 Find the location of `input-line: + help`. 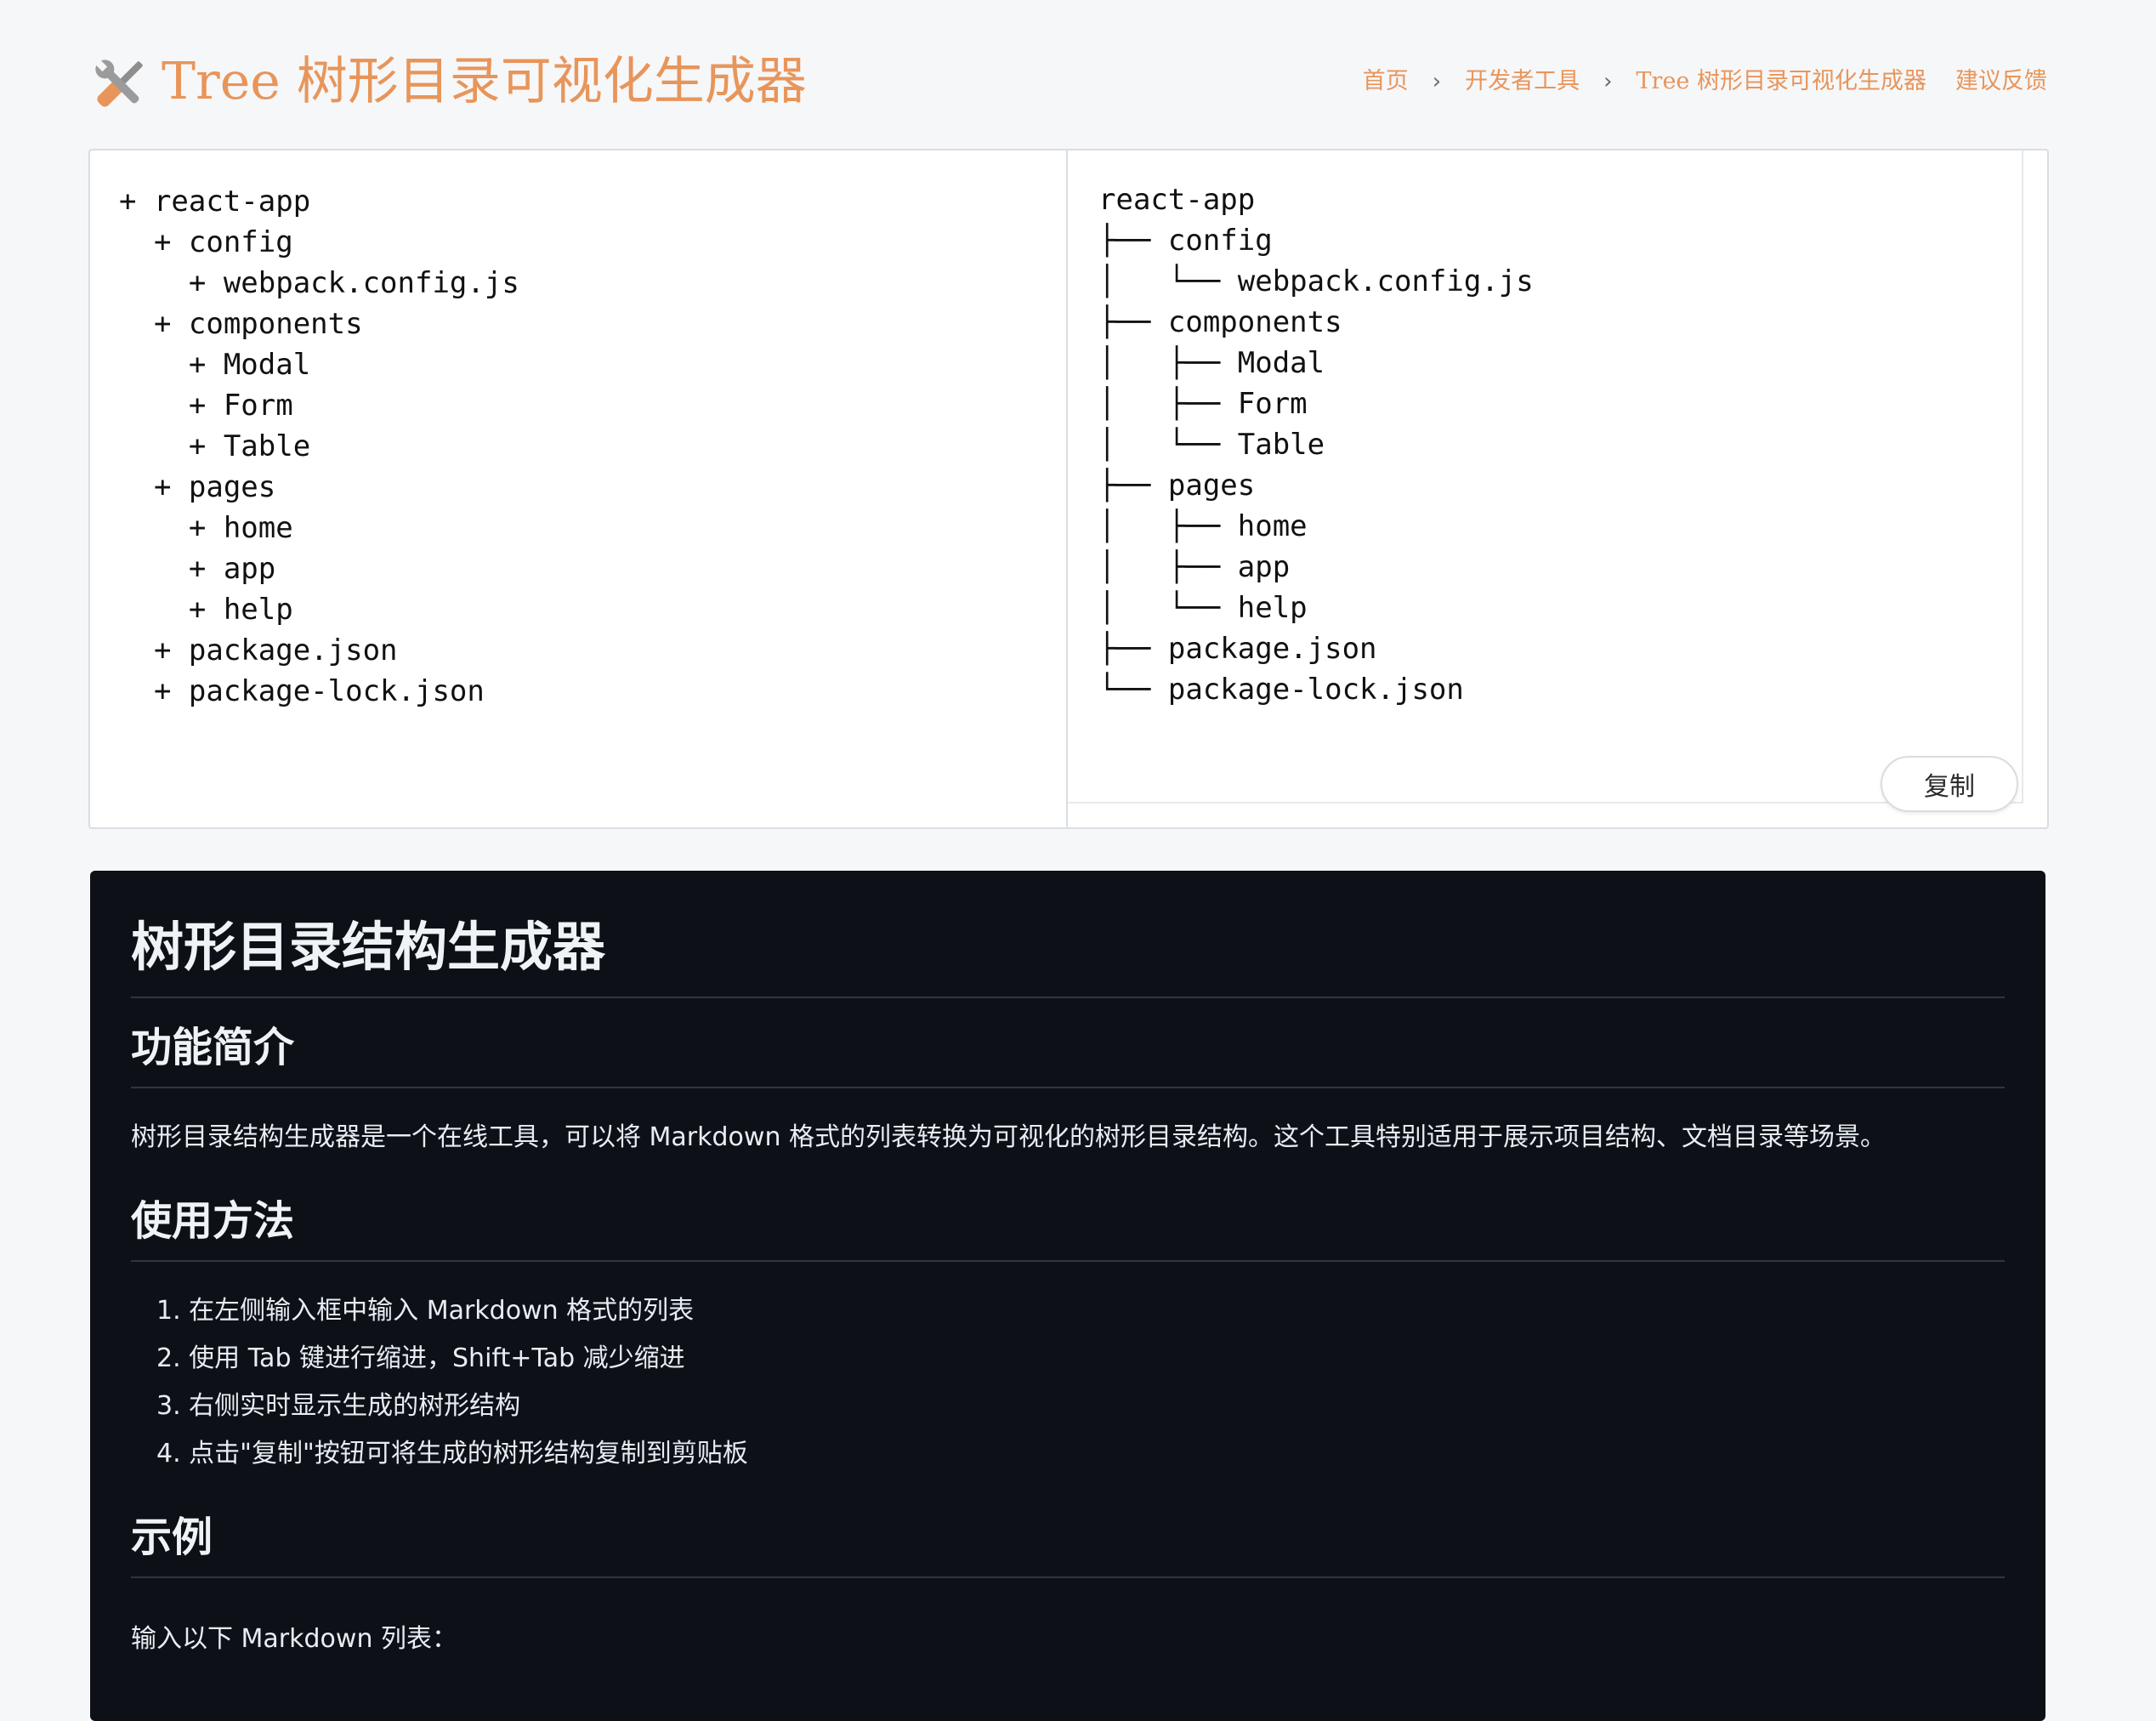

input-line: + help is located at coordinates (206, 610).